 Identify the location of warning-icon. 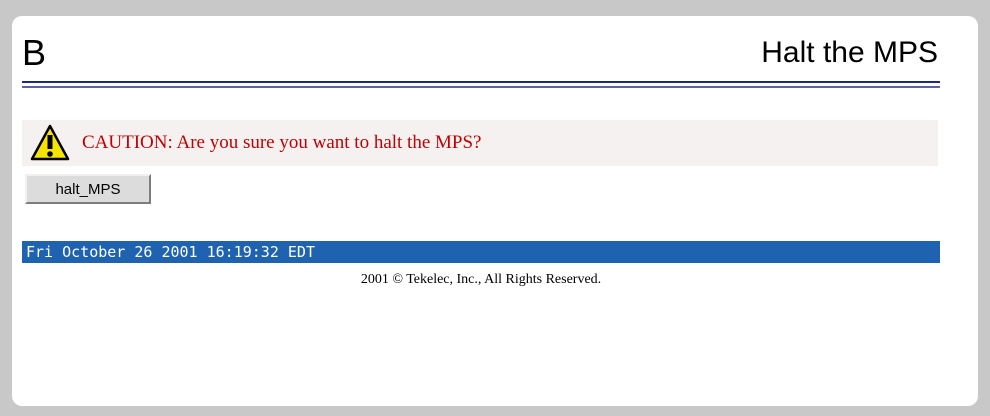
(50, 142).